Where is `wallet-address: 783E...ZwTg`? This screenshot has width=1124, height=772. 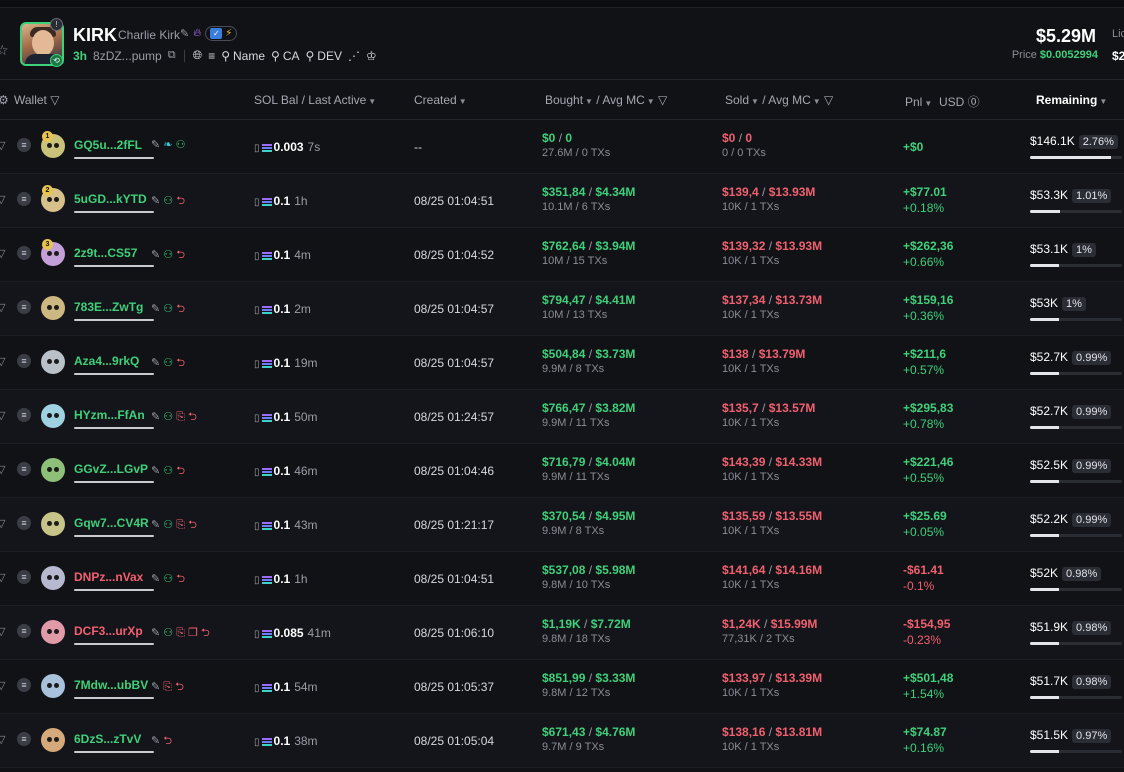 wallet-address: 783E...ZwTg is located at coordinates (108, 307).